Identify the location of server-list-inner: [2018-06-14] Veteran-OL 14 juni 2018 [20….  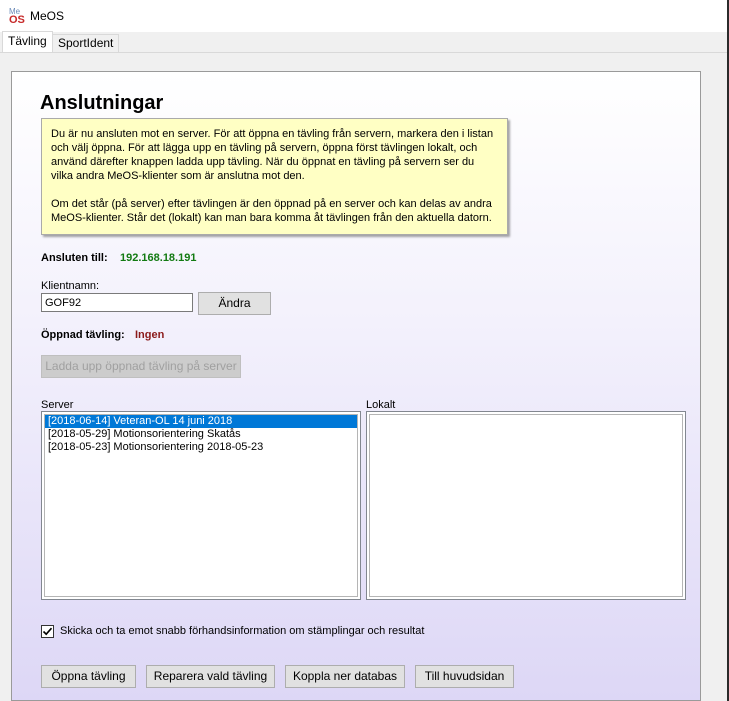
(201, 505).